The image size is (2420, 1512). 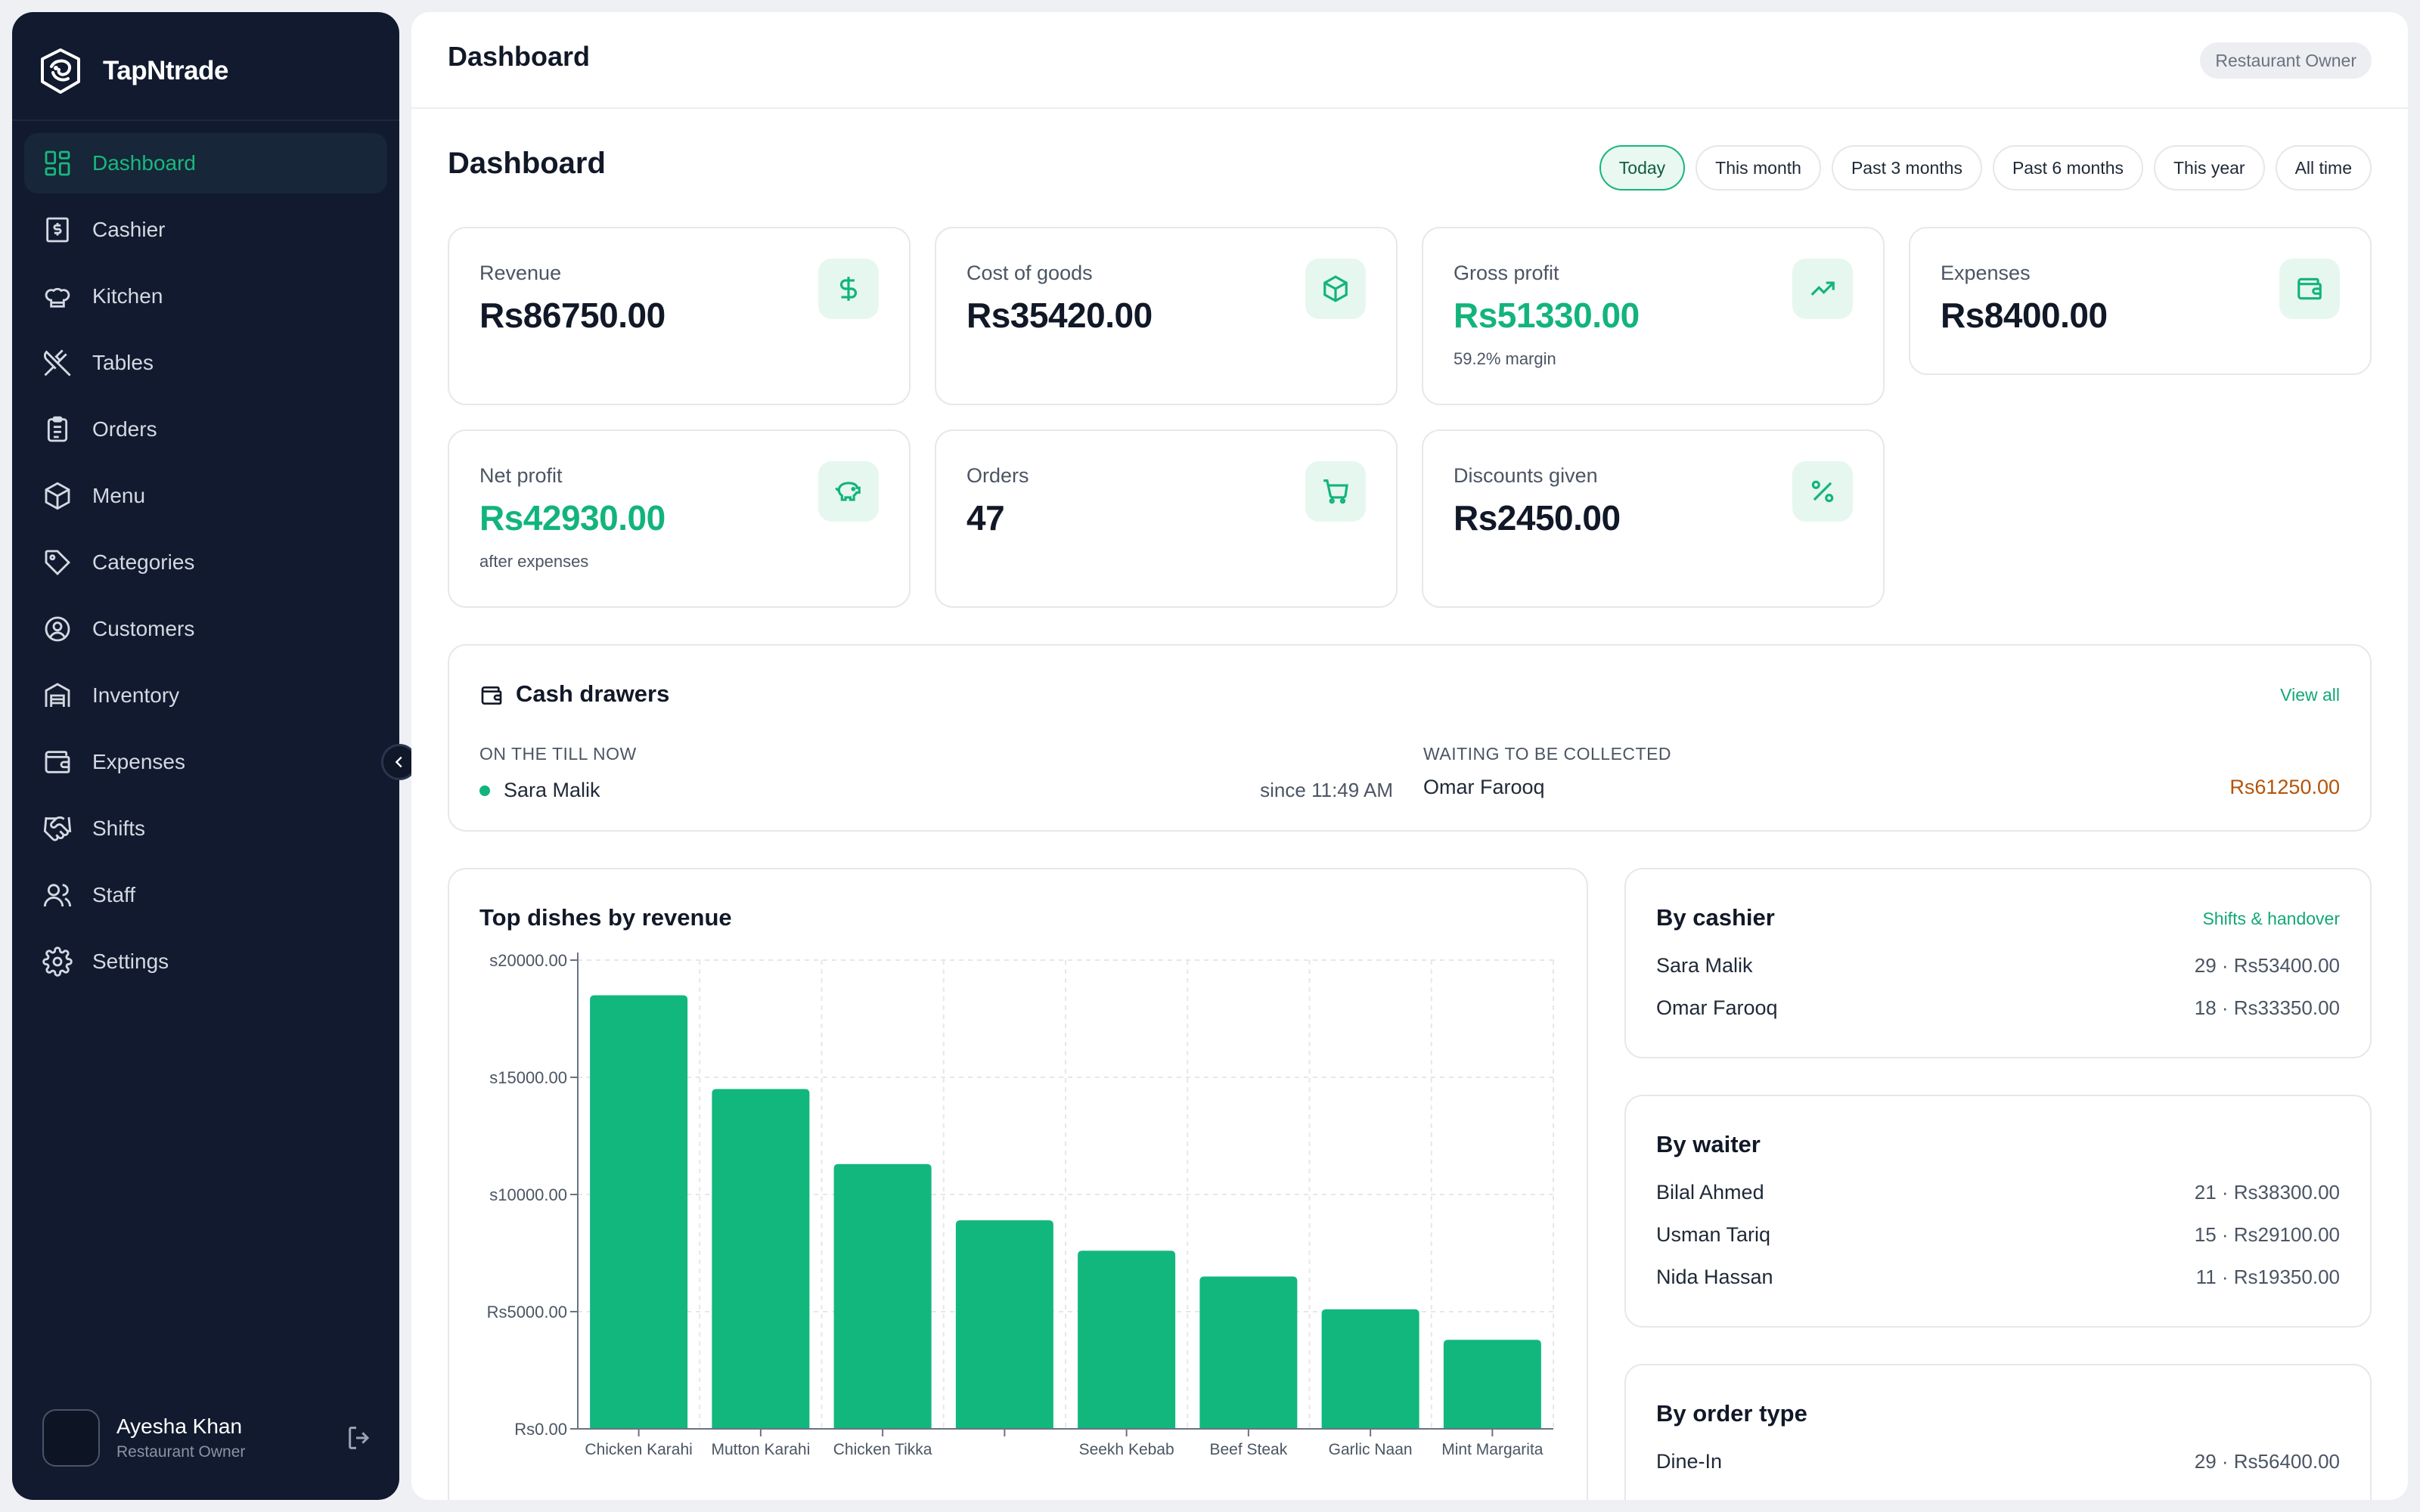 What do you see at coordinates (1526, 475) in the screenshot?
I see `stat-label: Discounts given` at bounding box center [1526, 475].